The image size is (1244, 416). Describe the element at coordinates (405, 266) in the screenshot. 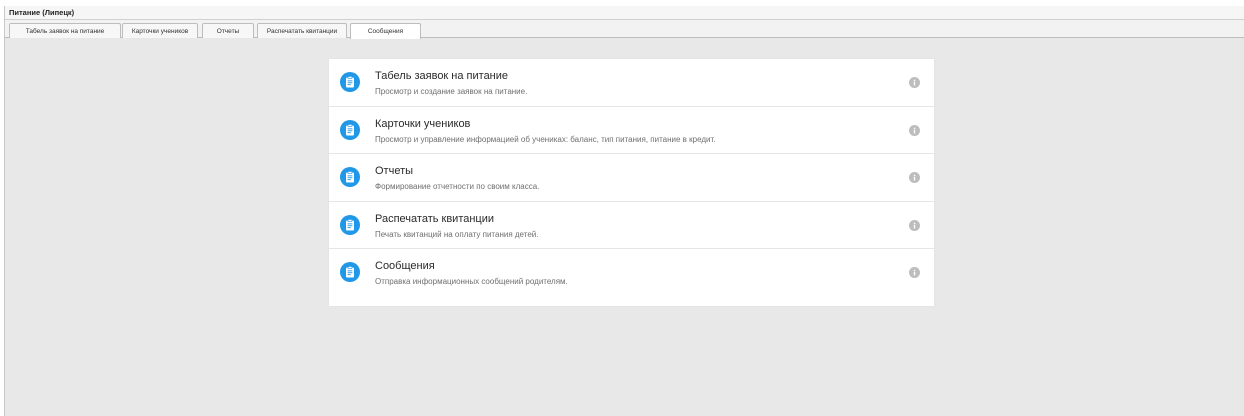

I see `menu-item-title: Сообщения` at that location.